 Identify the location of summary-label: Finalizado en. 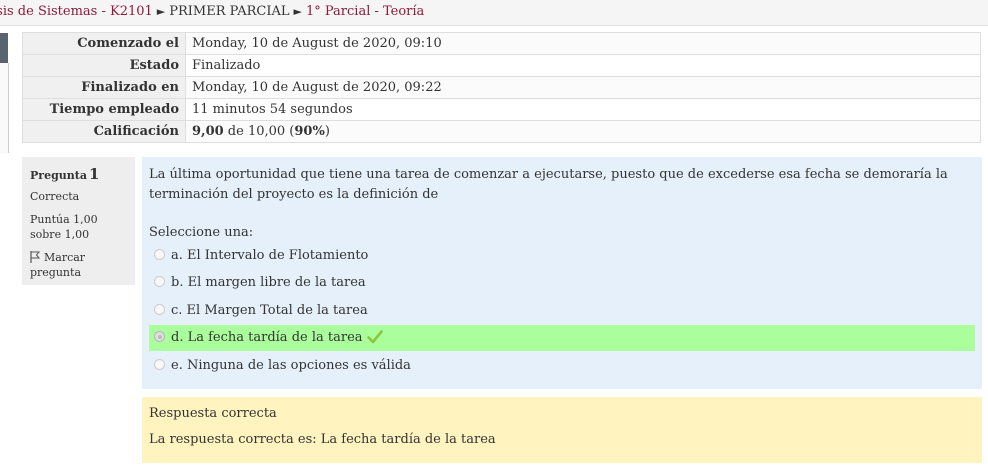
(104, 87).